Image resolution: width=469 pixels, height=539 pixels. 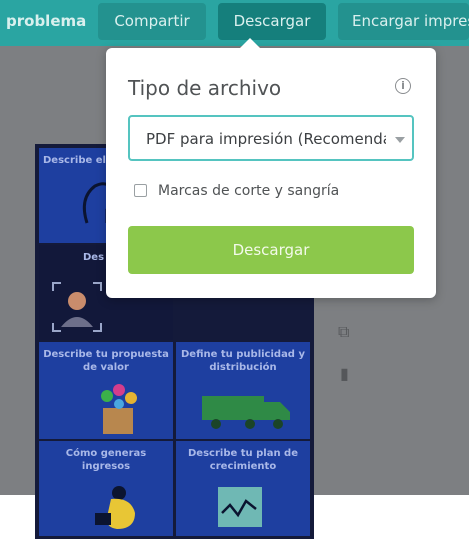 What do you see at coordinates (403, 86) in the screenshot?
I see `info-icon: i` at bounding box center [403, 86].